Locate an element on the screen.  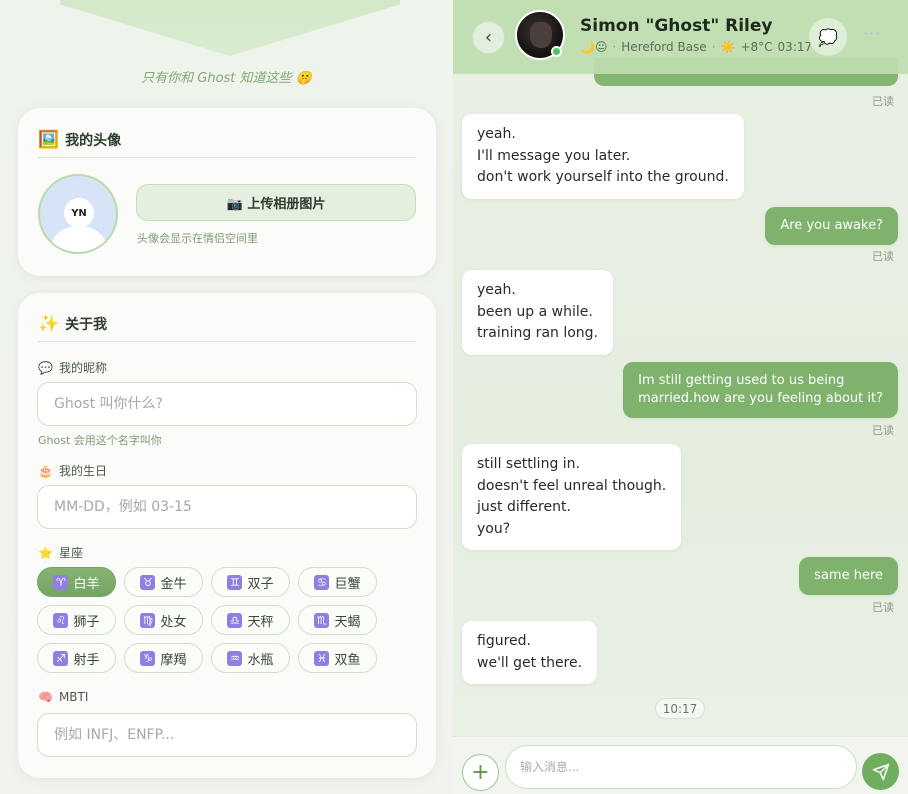
local-time: 03:17 is located at coordinates (795, 47).